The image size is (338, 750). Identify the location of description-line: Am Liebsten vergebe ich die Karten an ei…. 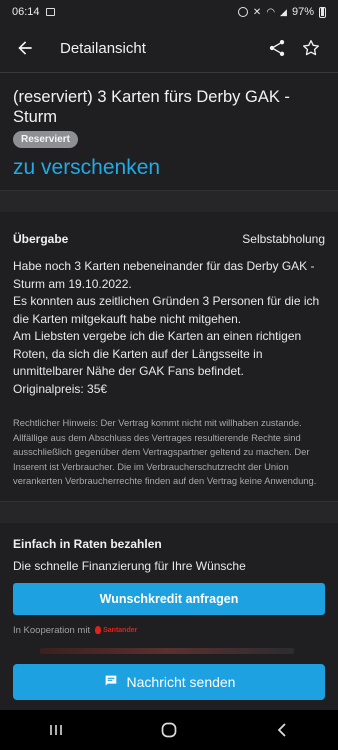
(157, 353).